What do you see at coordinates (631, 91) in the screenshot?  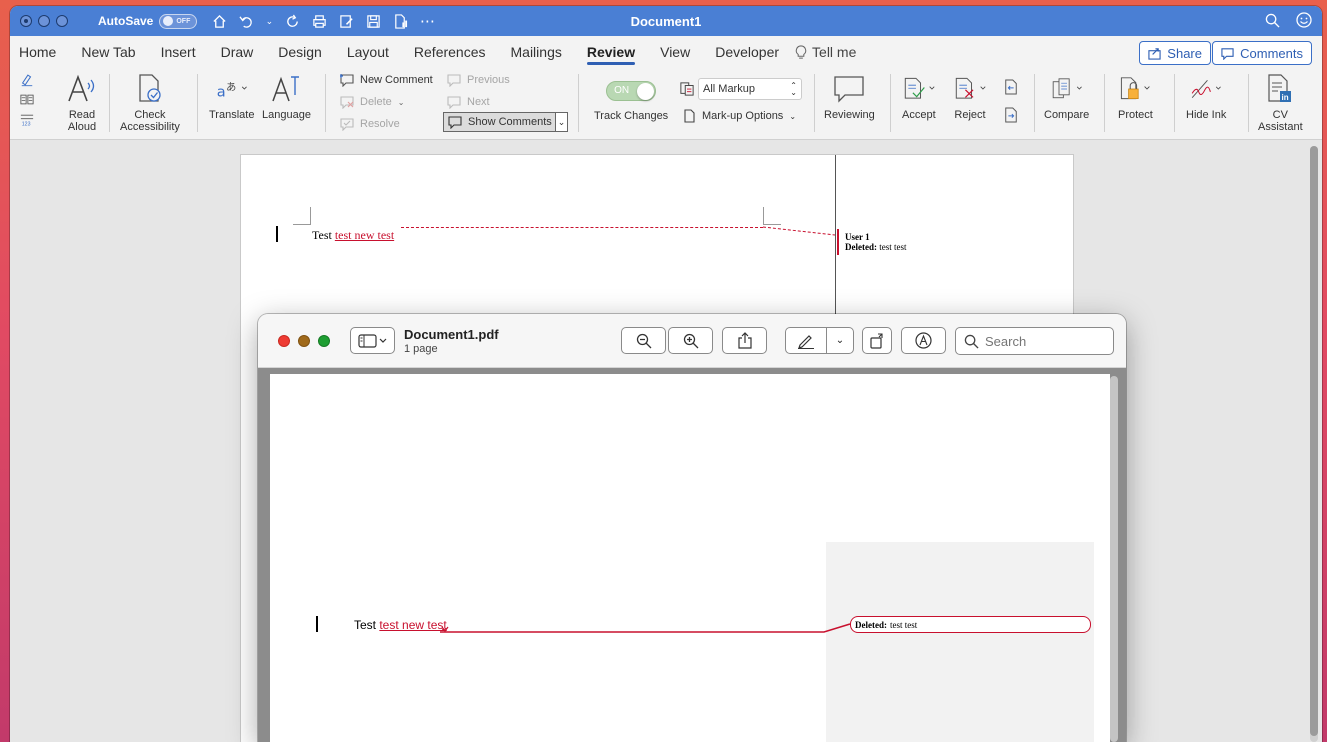 I see `track-changes-toggle: ON` at bounding box center [631, 91].